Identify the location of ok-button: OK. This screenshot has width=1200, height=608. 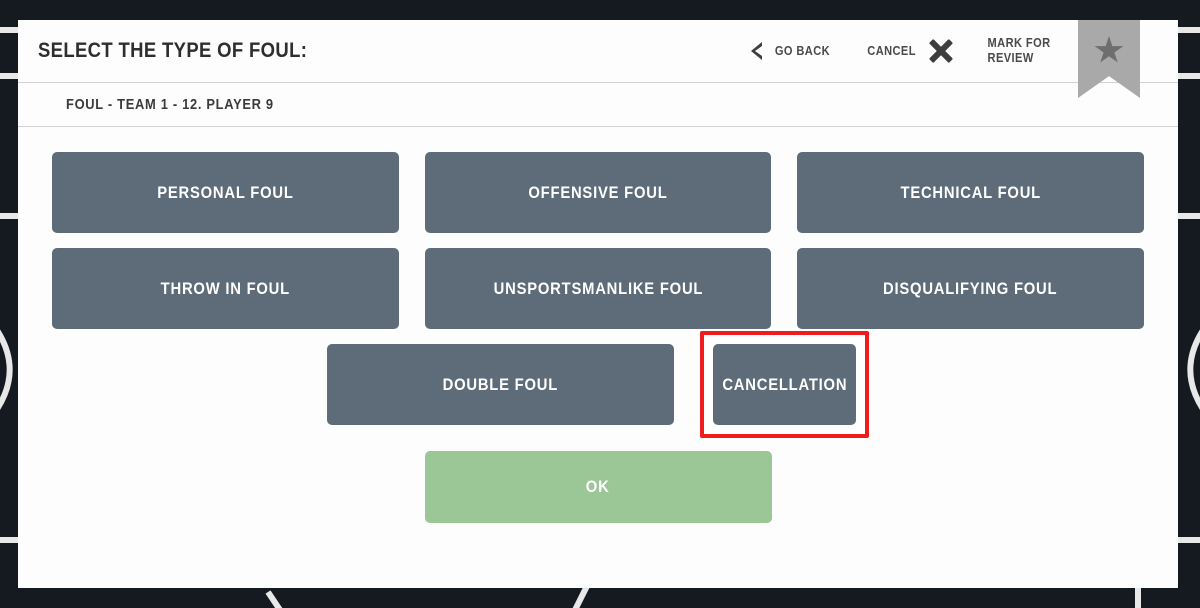
(598, 487).